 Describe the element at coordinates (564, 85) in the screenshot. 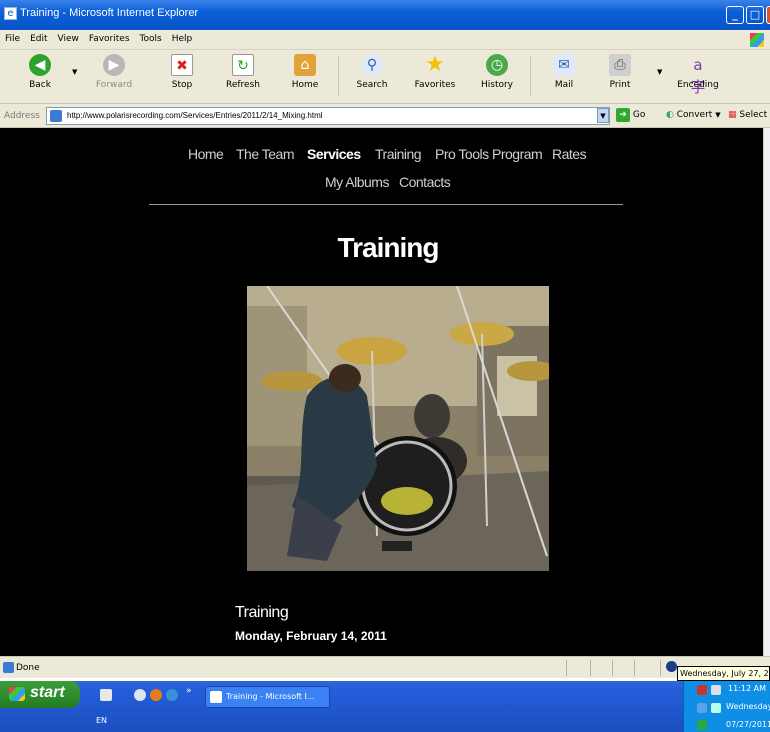

I see `mail-label: Mail` at that location.